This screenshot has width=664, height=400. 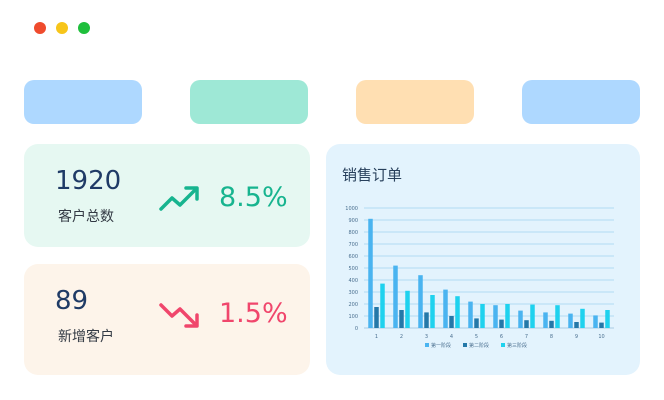 What do you see at coordinates (401, 337) in the screenshot?
I see `x-tick-label: 2` at bounding box center [401, 337].